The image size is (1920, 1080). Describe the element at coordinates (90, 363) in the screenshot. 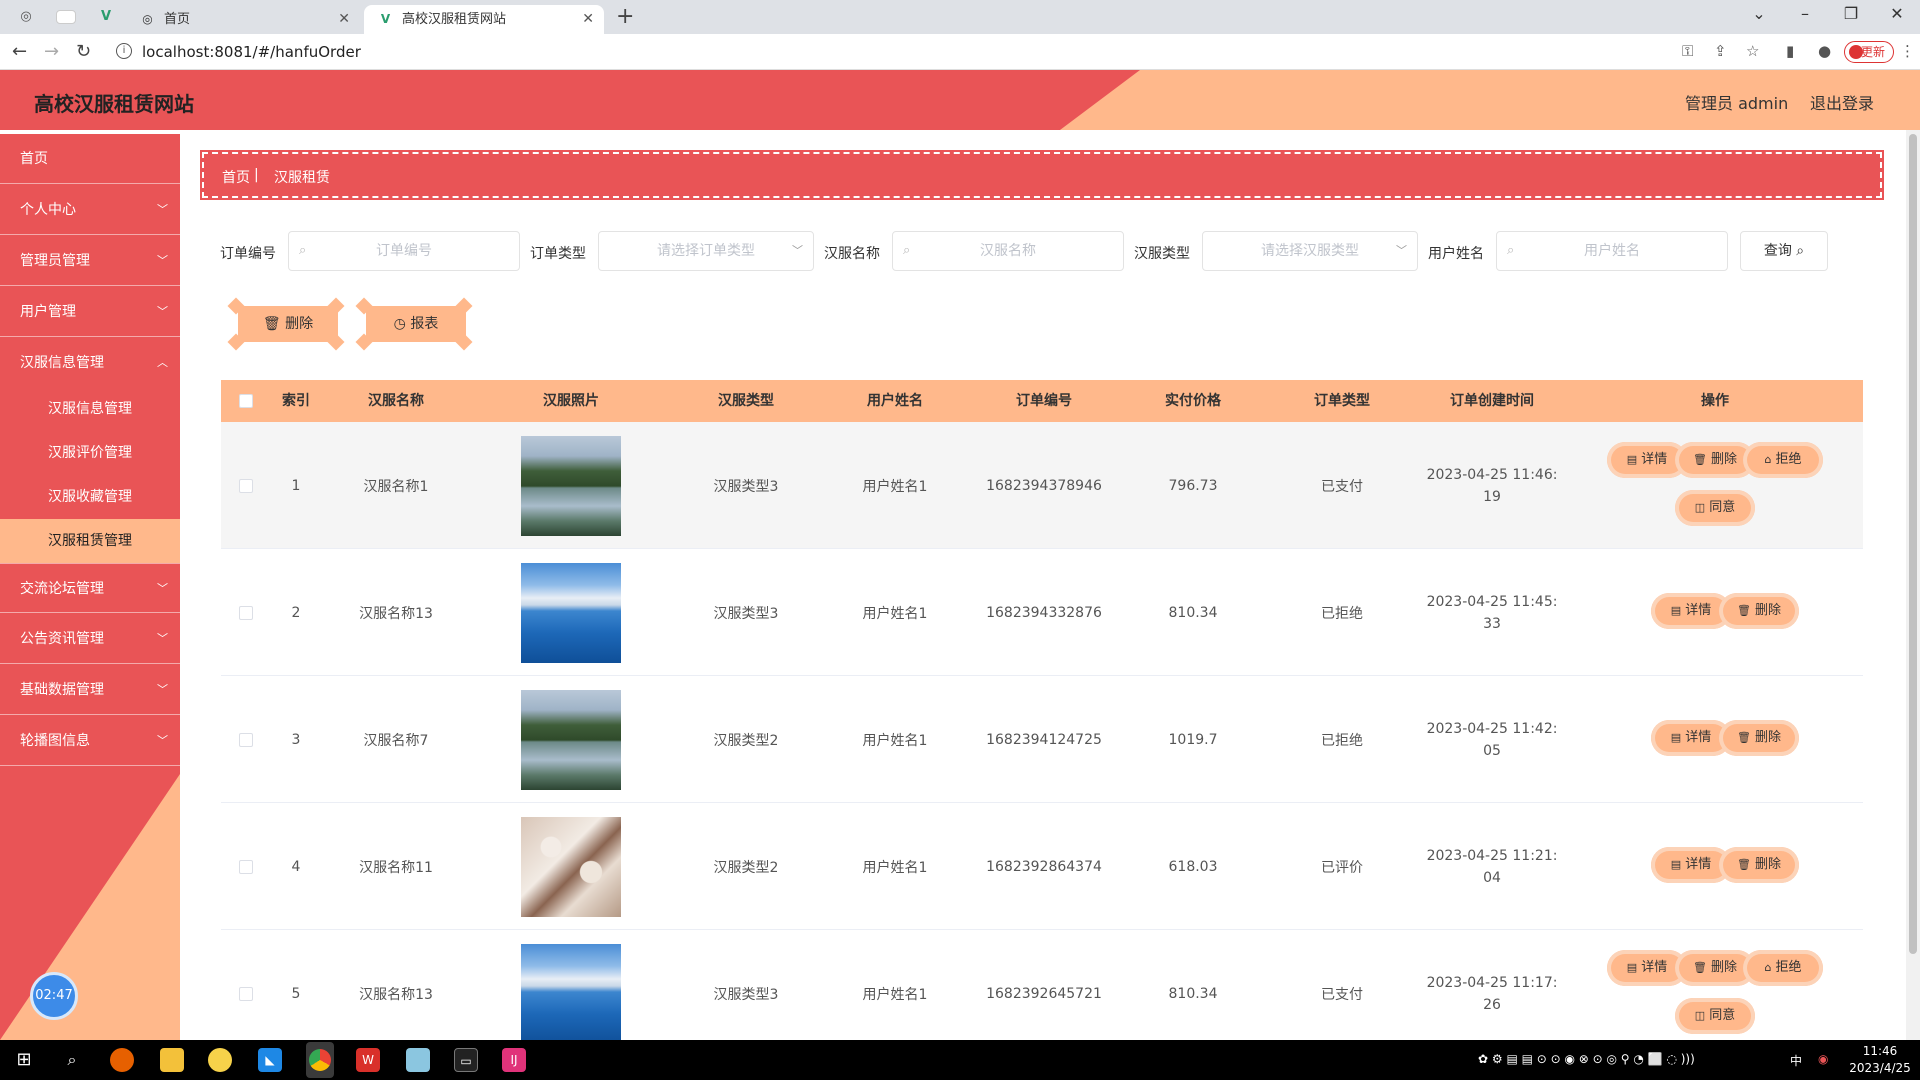

I see `sidebar-item-hanfu: 汉服信息管理 ︿` at that location.